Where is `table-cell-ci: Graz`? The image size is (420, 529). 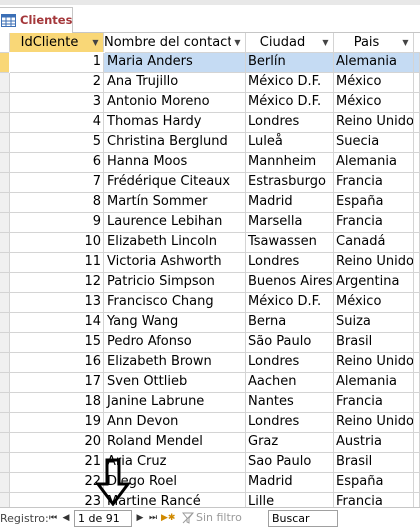 table-cell-ci: Graz is located at coordinates (290, 443).